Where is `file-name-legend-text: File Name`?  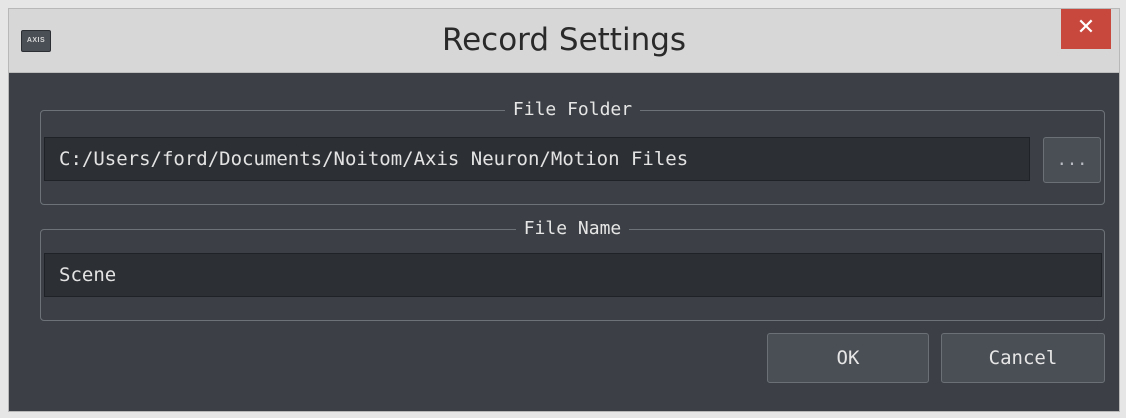 file-name-legend-text: File Name is located at coordinates (572, 228).